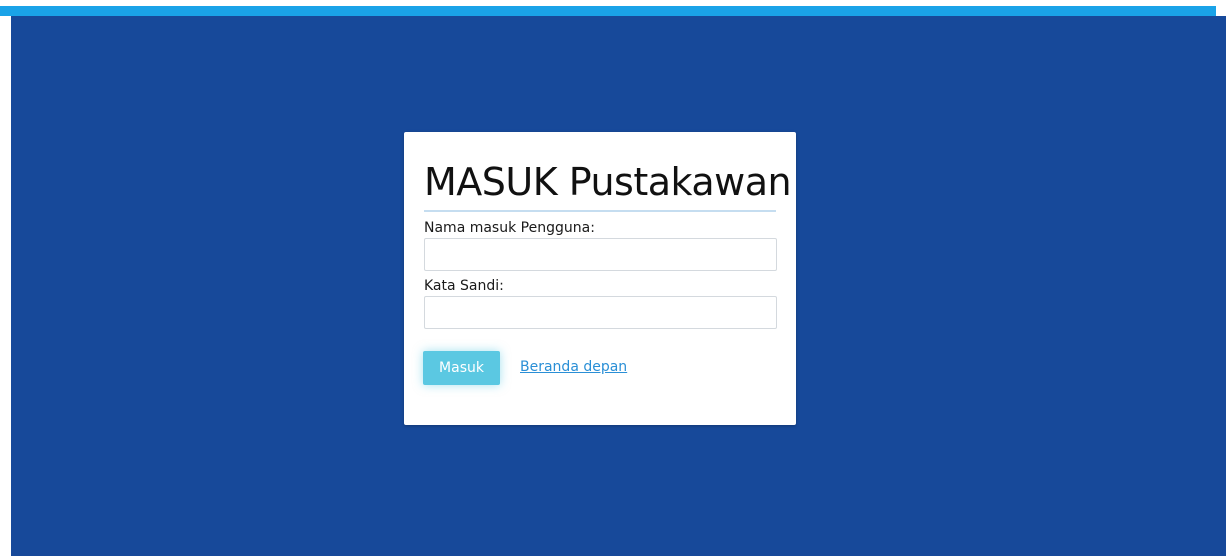 The image size is (1226, 556). Describe the element at coordinates (464, 286) in the screenshot. I see `password-label: Kata Sandi:` at that location.